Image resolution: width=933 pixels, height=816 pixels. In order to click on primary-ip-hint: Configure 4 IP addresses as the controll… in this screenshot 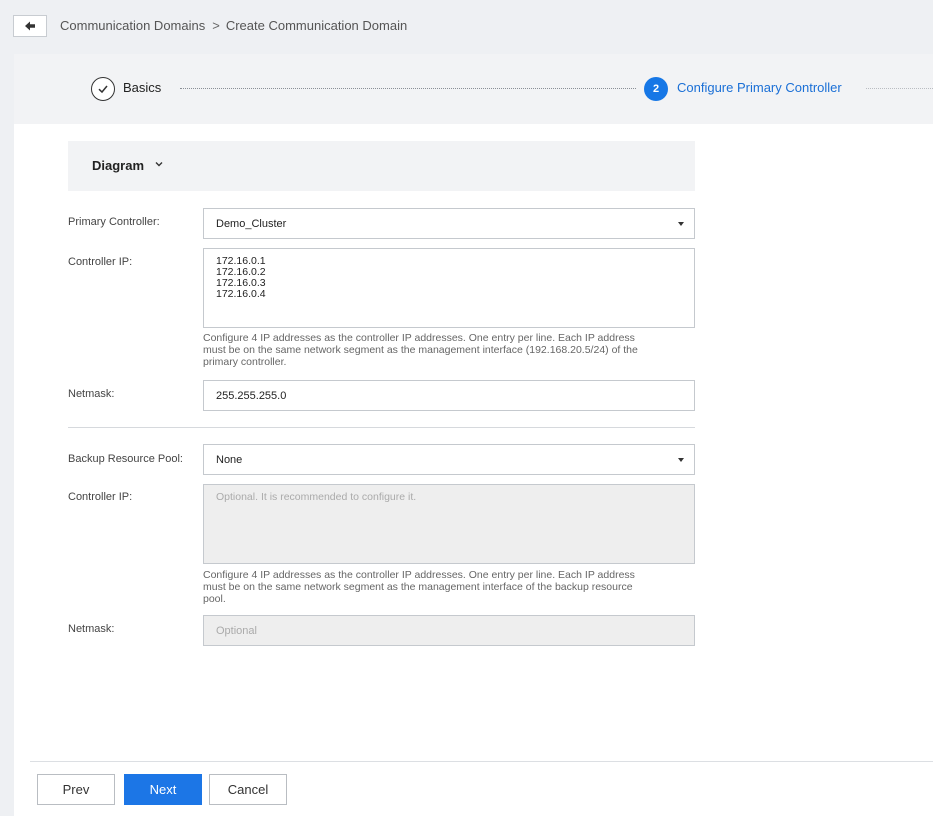, I will do `click(453, 350)`.